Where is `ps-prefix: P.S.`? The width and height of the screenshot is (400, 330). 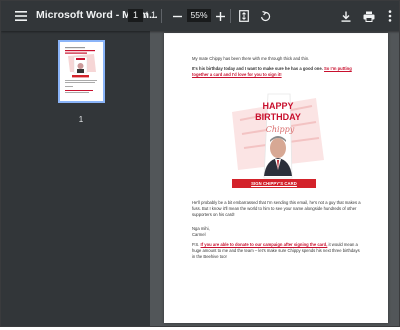
ps-prefix: P.S. is located at coordinates (196, 244).